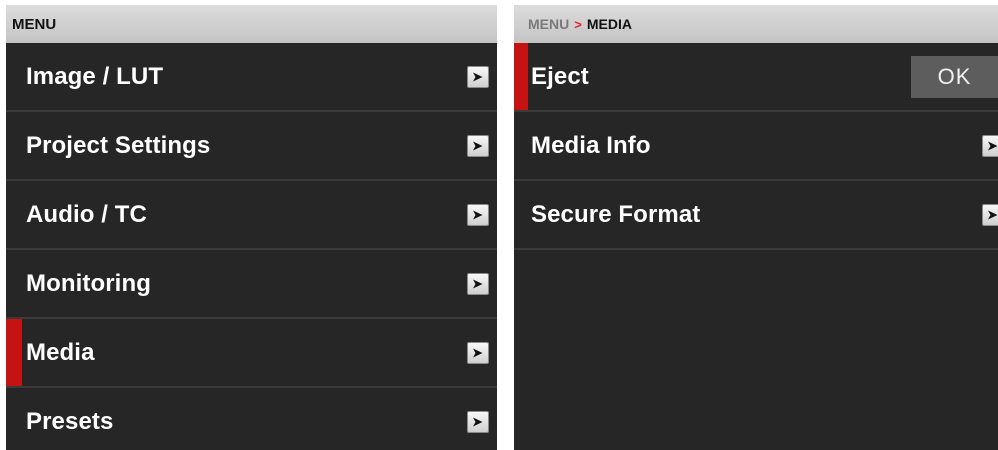 The image size is (998, 450). I want to click on submenu-item-label: Media Info, so click(591, 145).